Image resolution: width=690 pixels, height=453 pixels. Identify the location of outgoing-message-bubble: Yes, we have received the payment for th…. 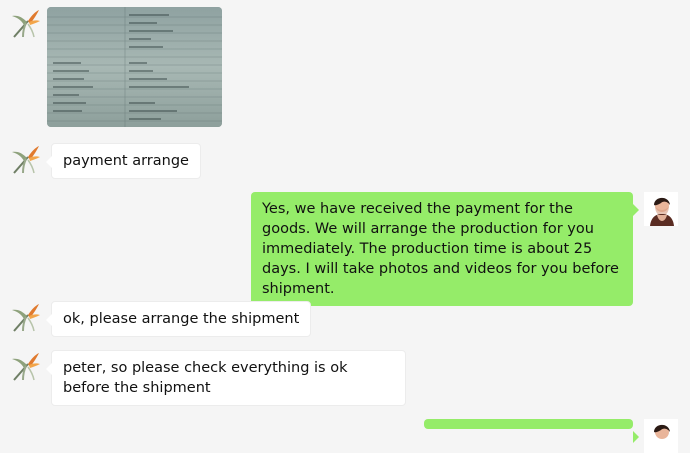
(445, 249).